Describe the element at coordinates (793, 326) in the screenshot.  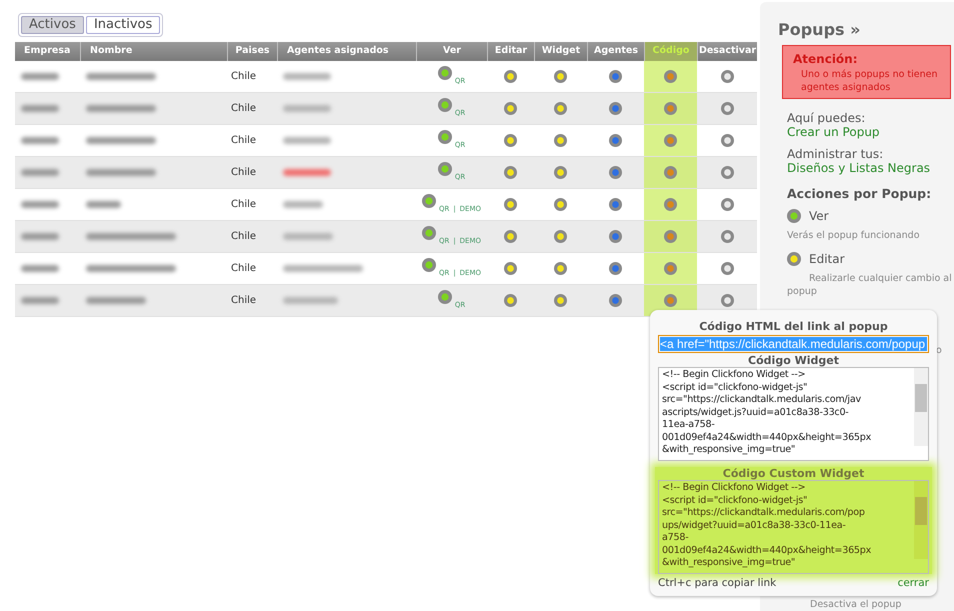
I see `section-title: Código HTML del link al popup` at that location.